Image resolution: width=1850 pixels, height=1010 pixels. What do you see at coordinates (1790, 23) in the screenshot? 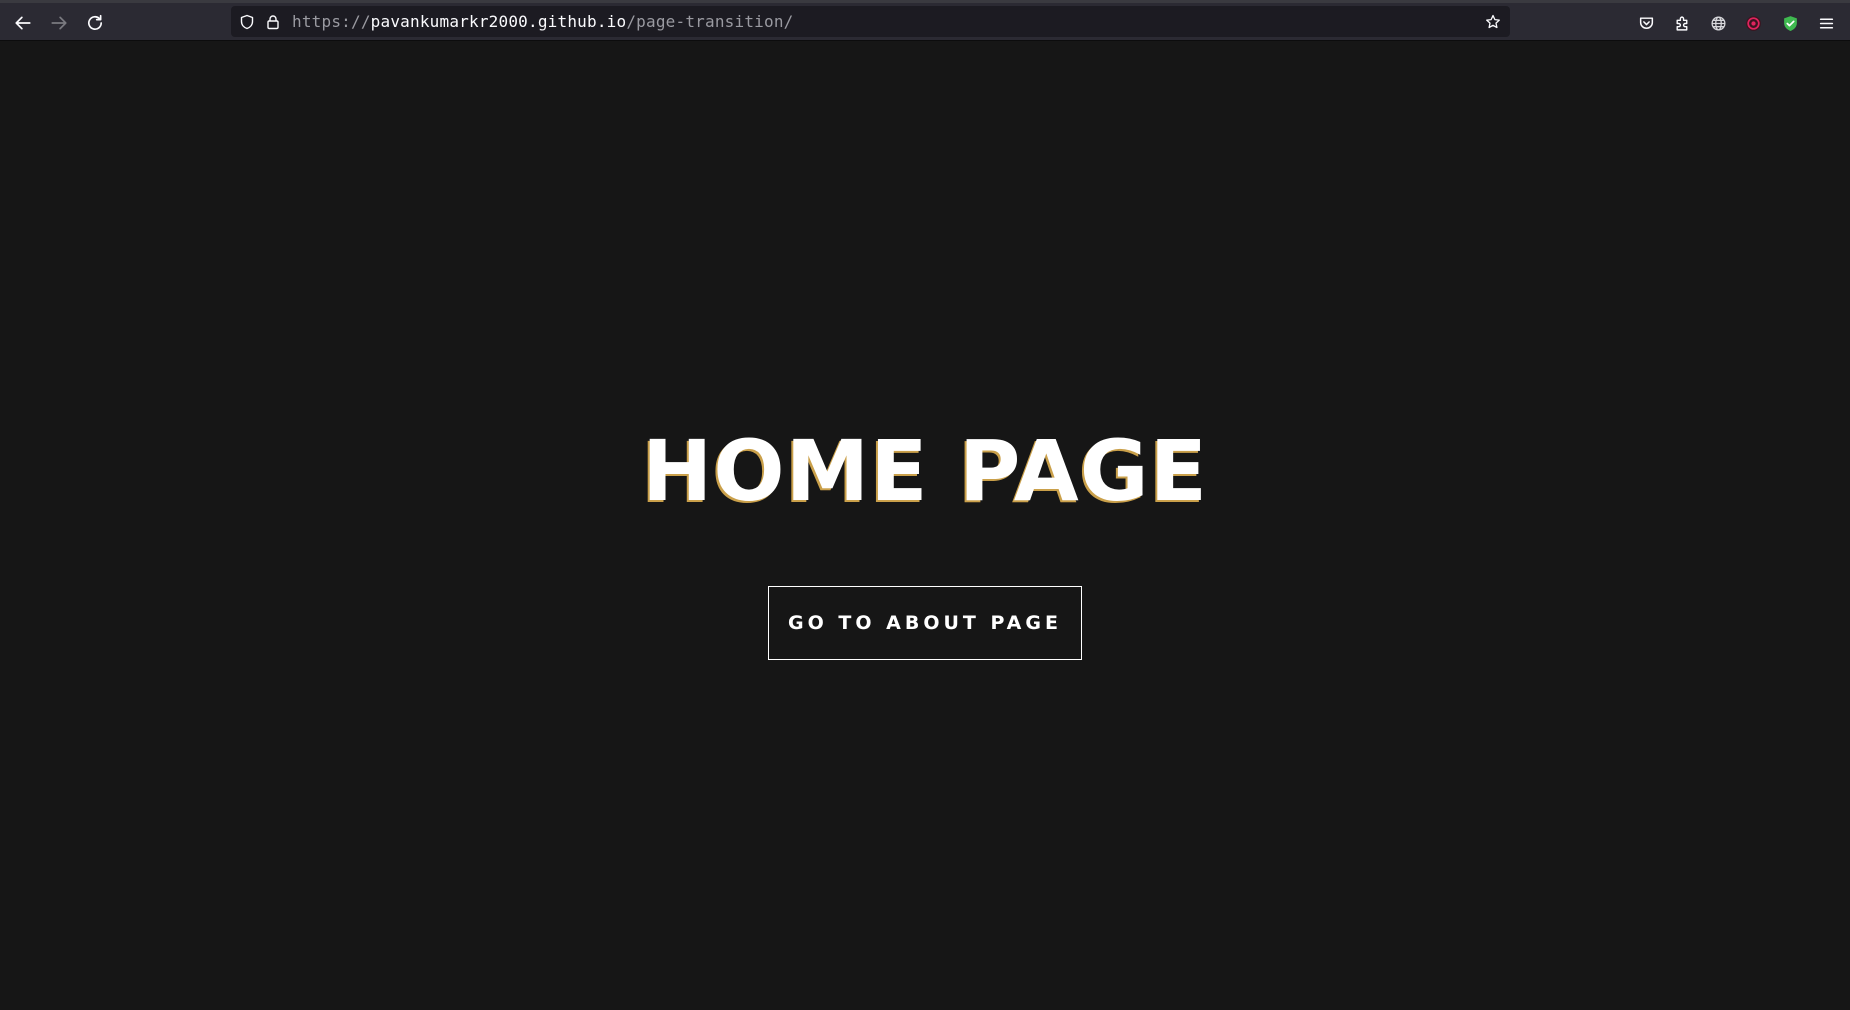
I see `green-shield-extension-icon` at bounding box center [1790, 23].